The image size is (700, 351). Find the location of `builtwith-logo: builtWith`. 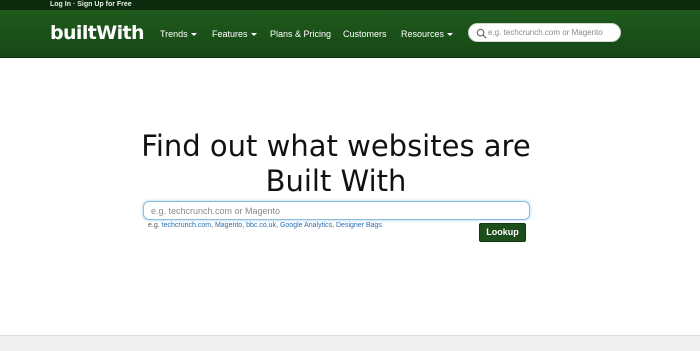

builtwith-logo: builtWith is located at coordinates (97, 33).